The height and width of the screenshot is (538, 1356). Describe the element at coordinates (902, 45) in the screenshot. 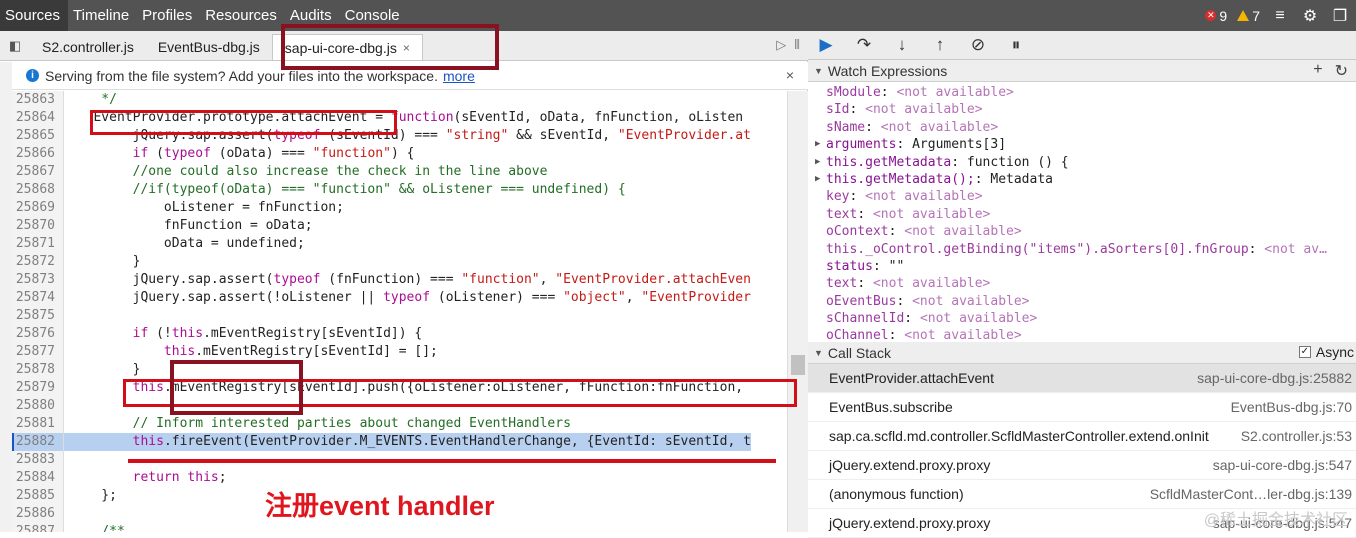

I see `step-into-icon: ↓` at that location.